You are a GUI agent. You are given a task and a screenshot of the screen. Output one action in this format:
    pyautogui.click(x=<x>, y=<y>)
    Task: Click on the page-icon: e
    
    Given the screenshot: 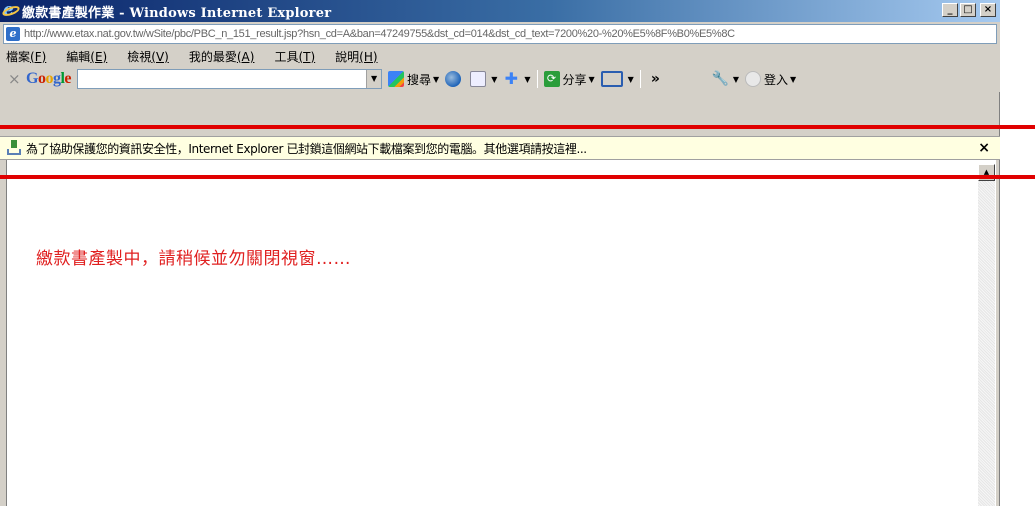 What is the action you would take?
    pyautogui.click(x=13, y=34)
    